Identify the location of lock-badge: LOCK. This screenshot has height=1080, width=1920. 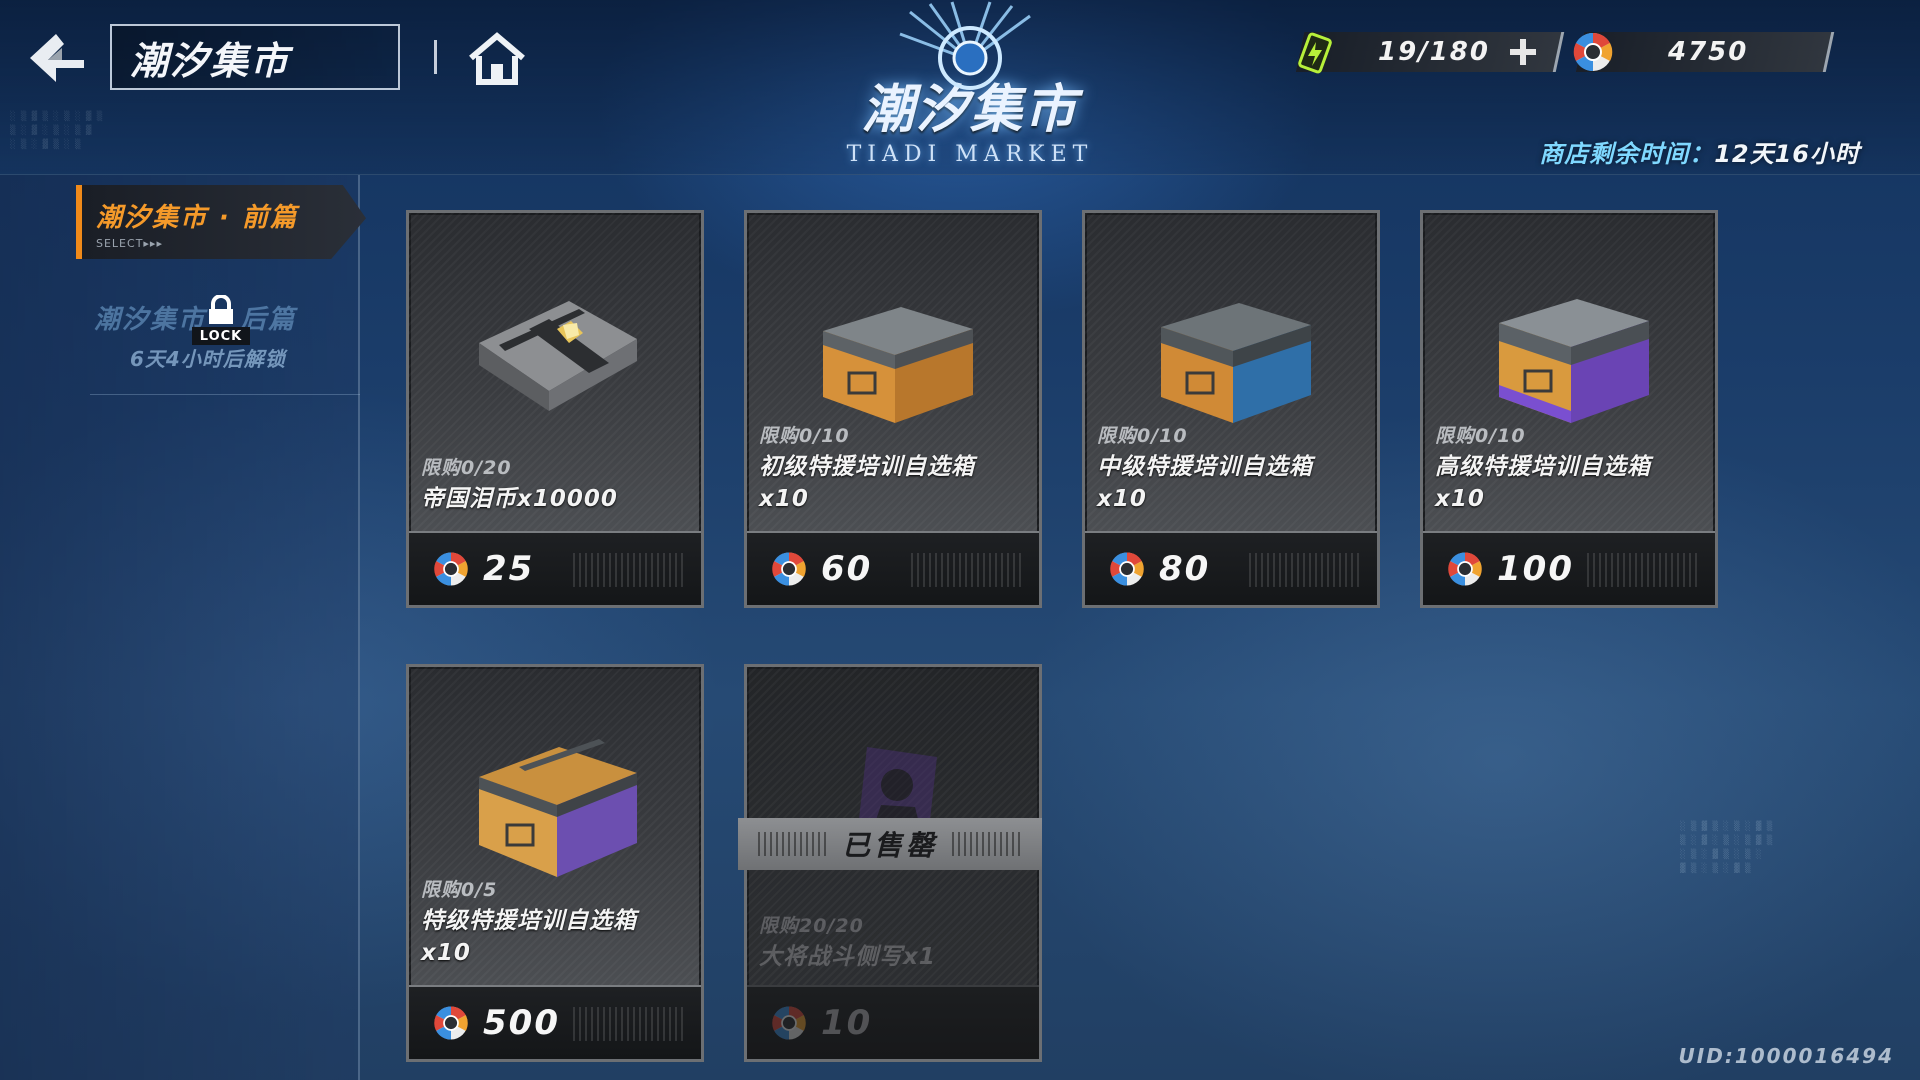
(221, 320).